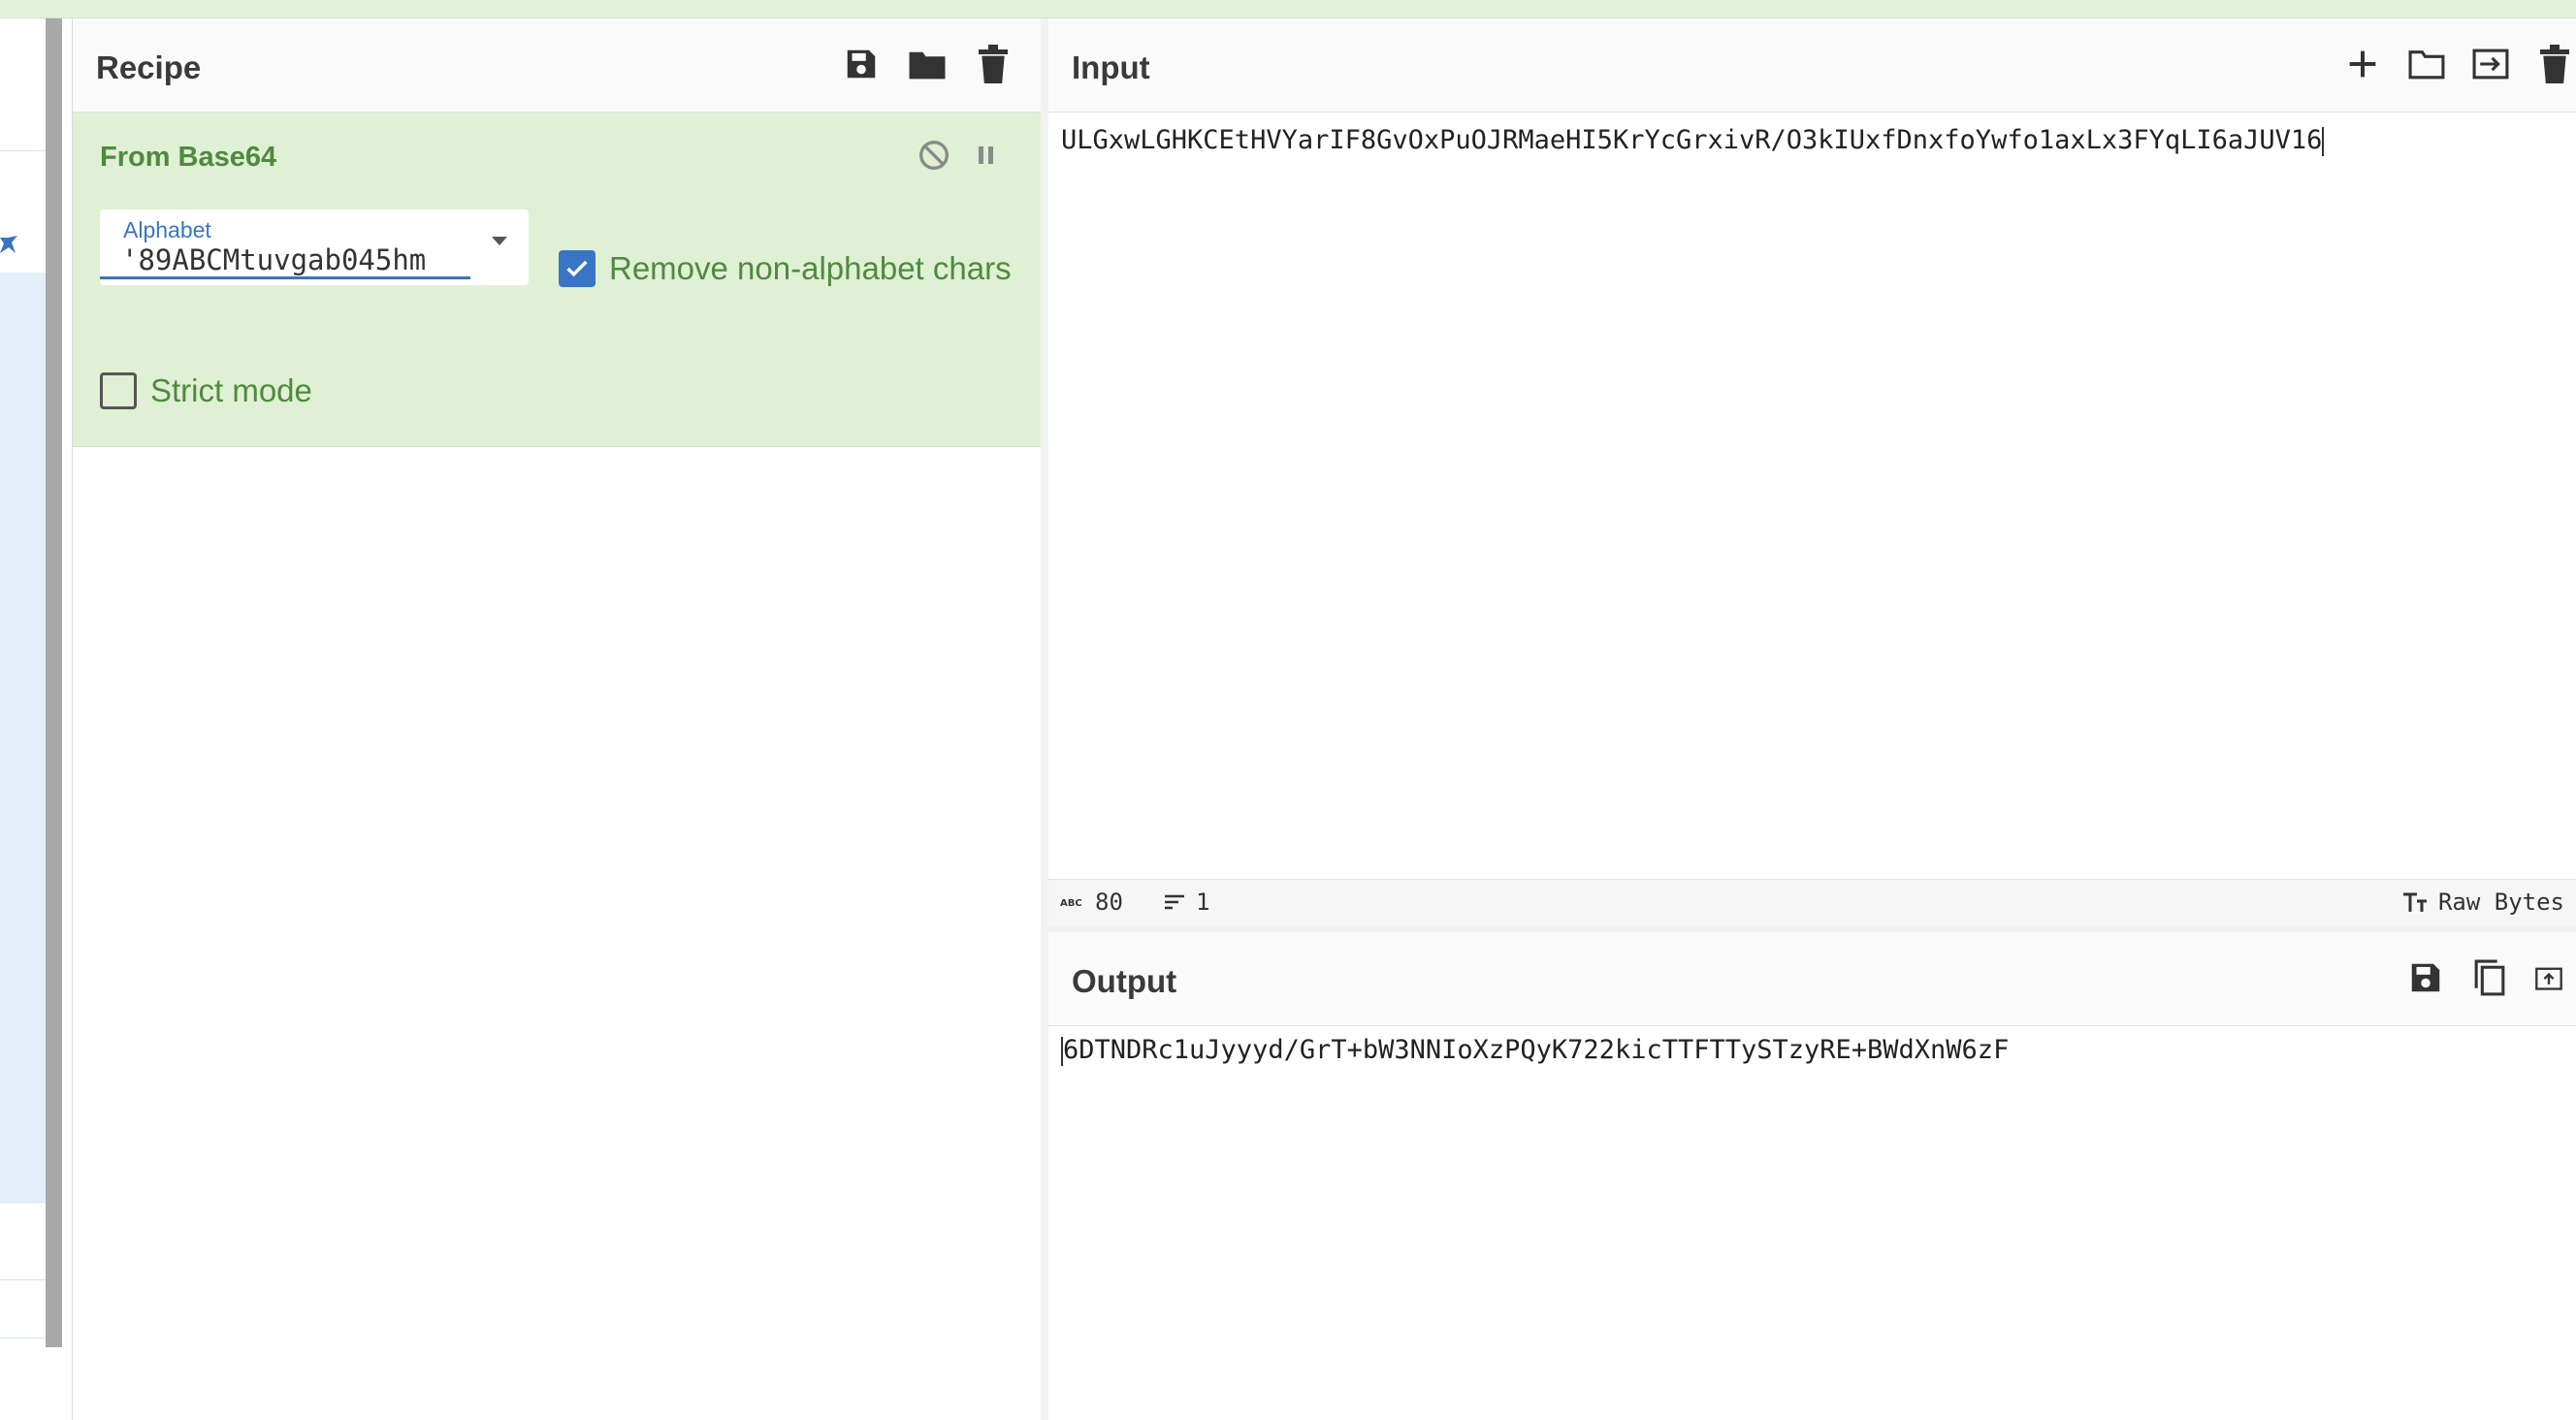  I want to click on disable-operation-button, so click(934, 155).